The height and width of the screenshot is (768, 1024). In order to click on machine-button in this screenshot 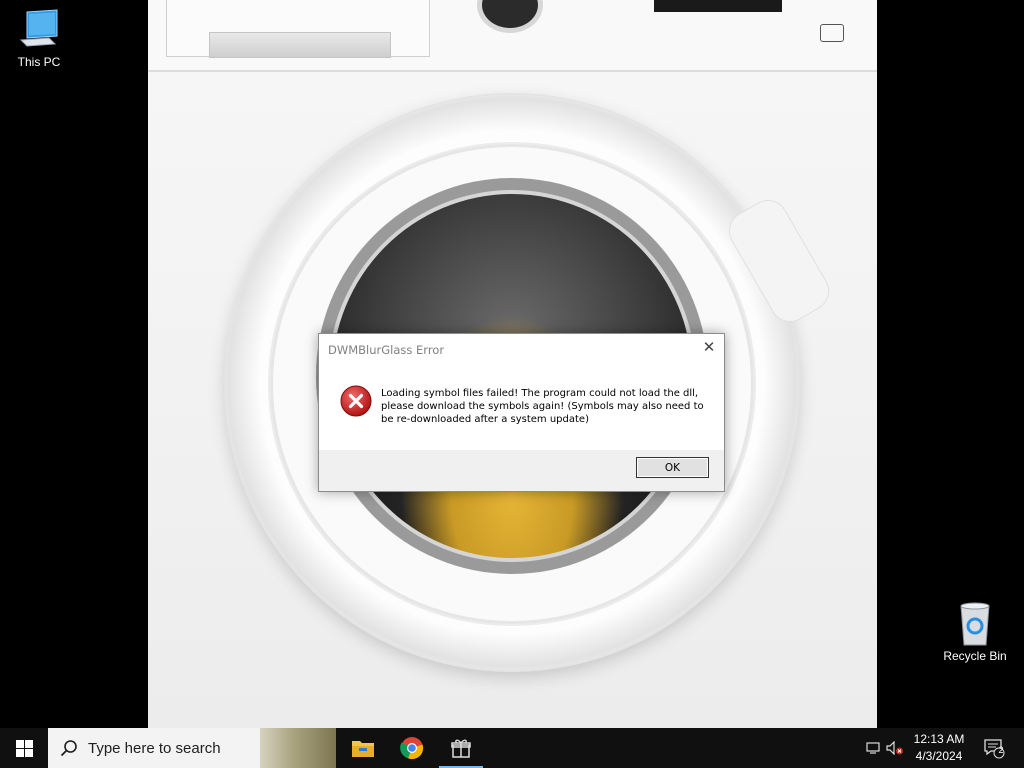, I will do `click(832, 33)`.